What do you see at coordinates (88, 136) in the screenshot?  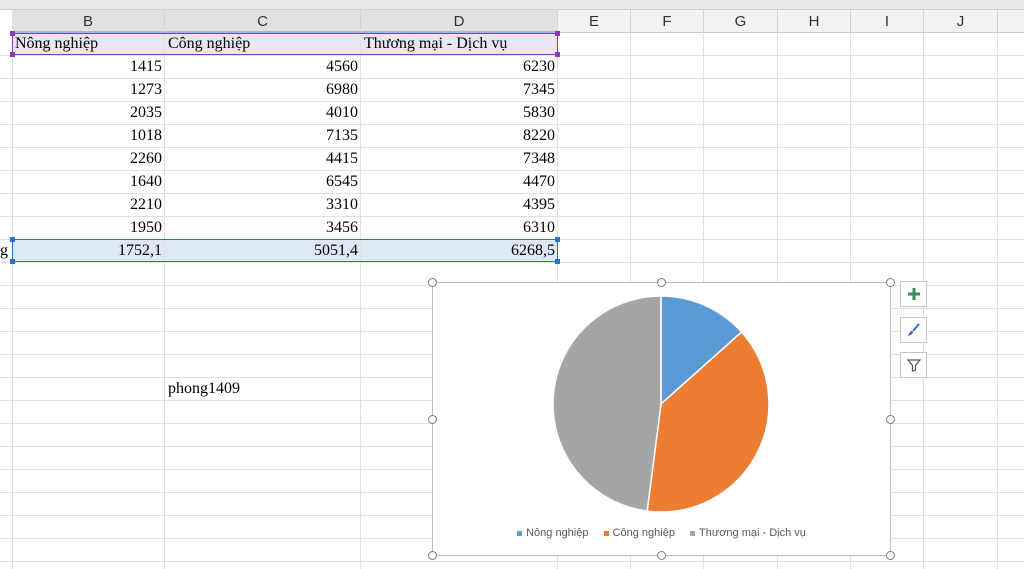 I see `data-cell: 1018` at bounding box center [88, 136].